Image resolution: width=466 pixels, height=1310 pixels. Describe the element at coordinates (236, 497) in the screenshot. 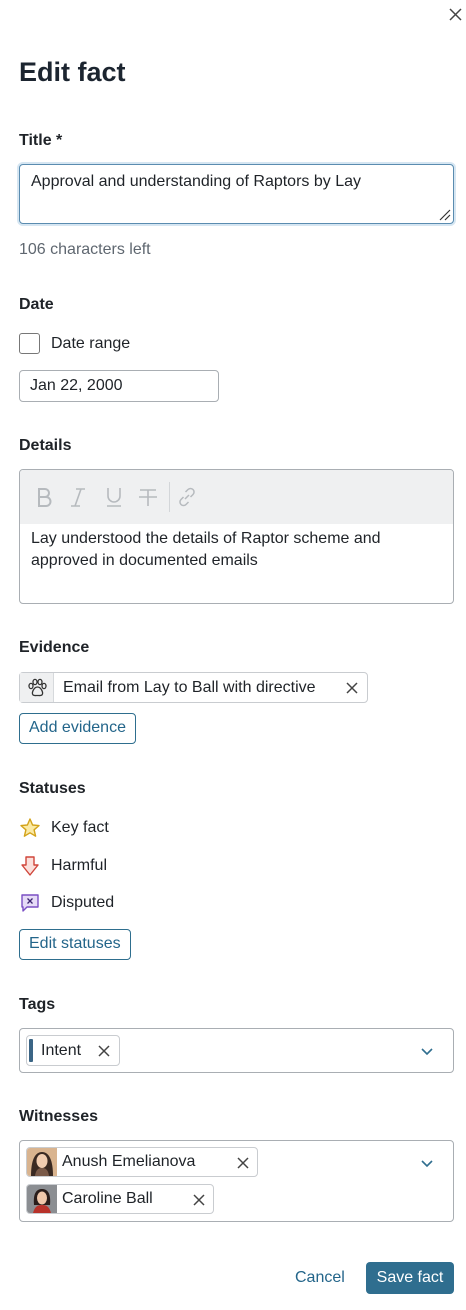

I see `editor-toolbar` at that location.